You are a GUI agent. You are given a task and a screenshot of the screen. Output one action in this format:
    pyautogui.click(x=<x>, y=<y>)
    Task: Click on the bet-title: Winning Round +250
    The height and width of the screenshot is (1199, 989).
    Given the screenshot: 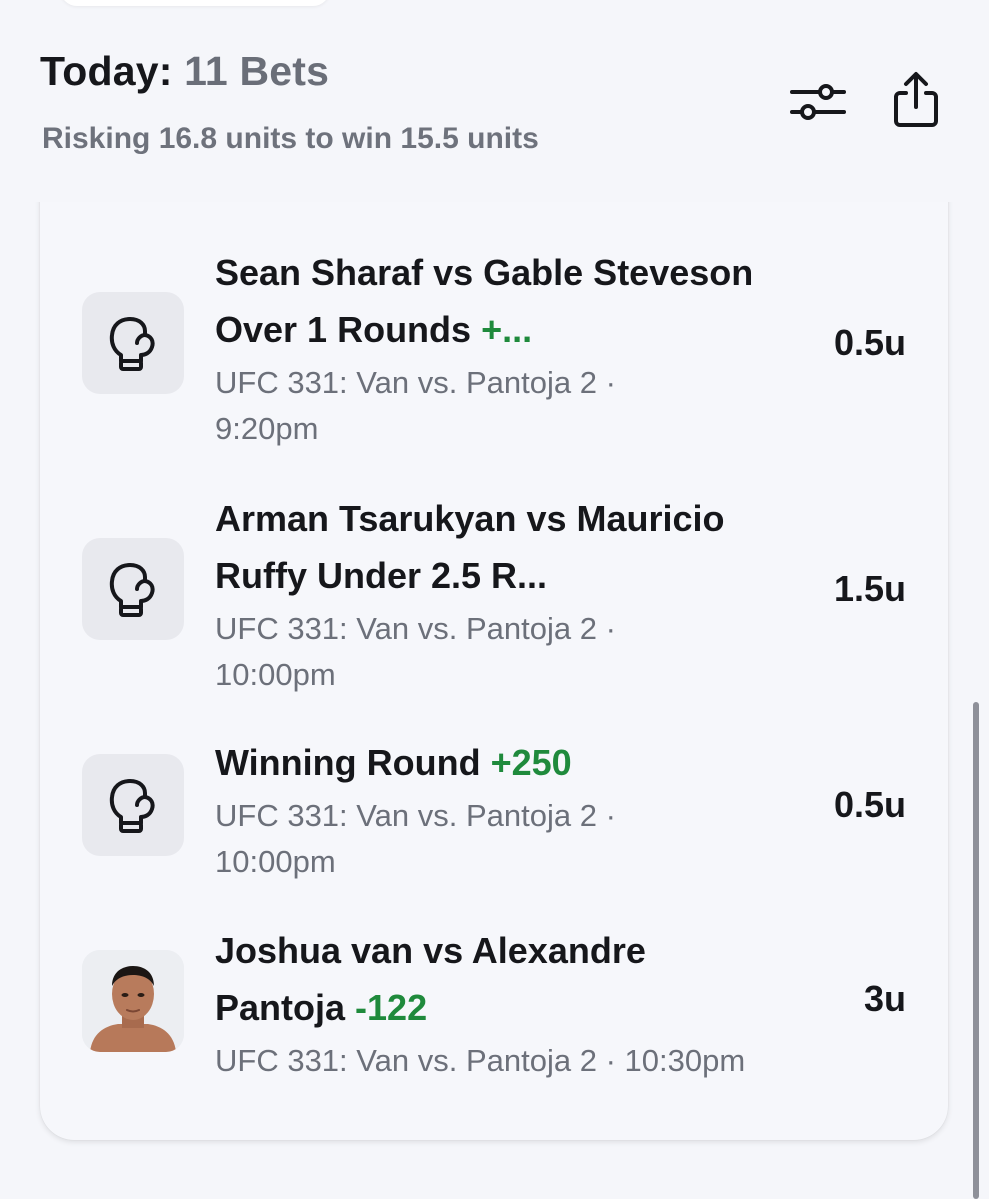 What is the action you would take?
    pyautogui.click(x=393, y=762)
    